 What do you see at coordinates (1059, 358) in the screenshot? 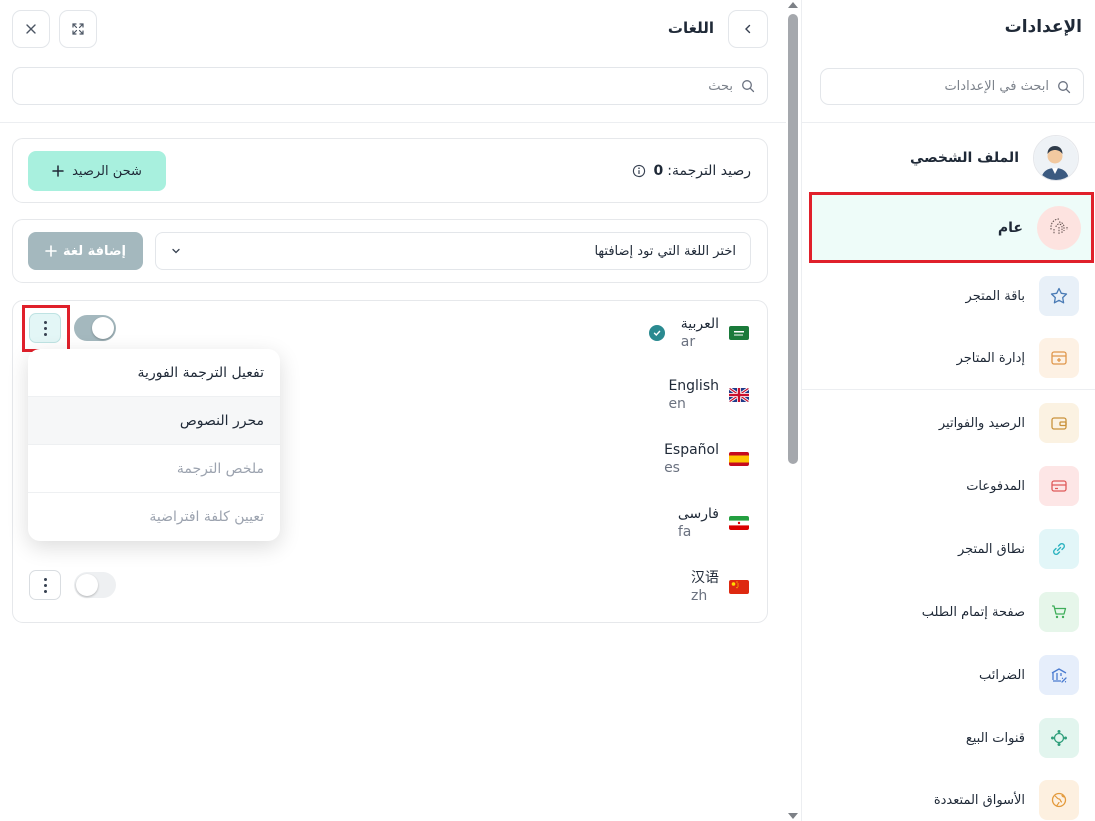
I see `store-icon` at bounding box center [1059, 358].